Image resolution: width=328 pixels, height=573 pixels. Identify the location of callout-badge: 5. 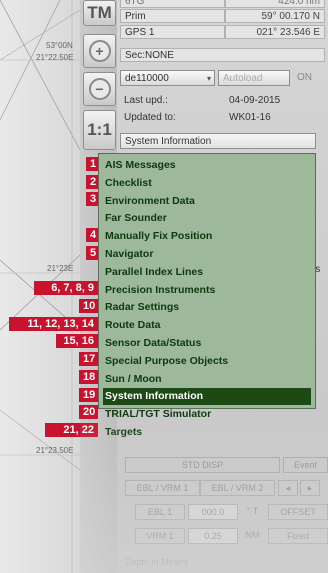
(92, 253).